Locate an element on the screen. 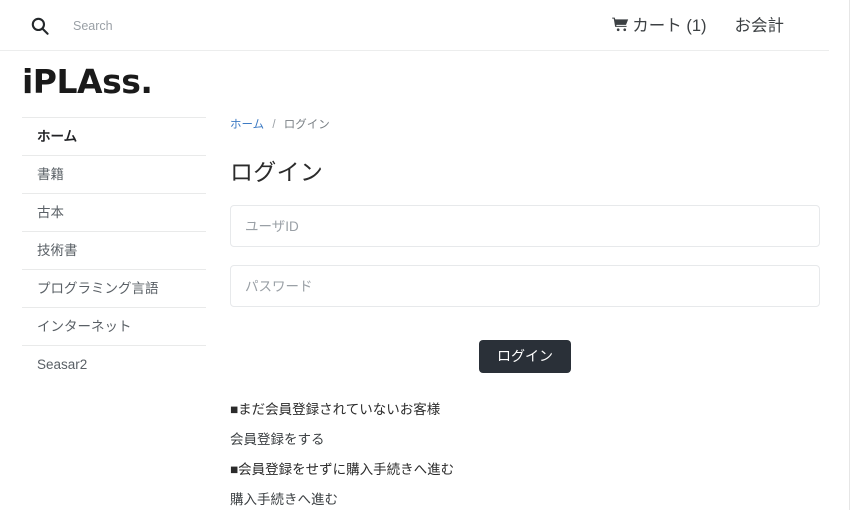  sidebar-item-label: プログラミング言語 is located at coordinates (98, 288).